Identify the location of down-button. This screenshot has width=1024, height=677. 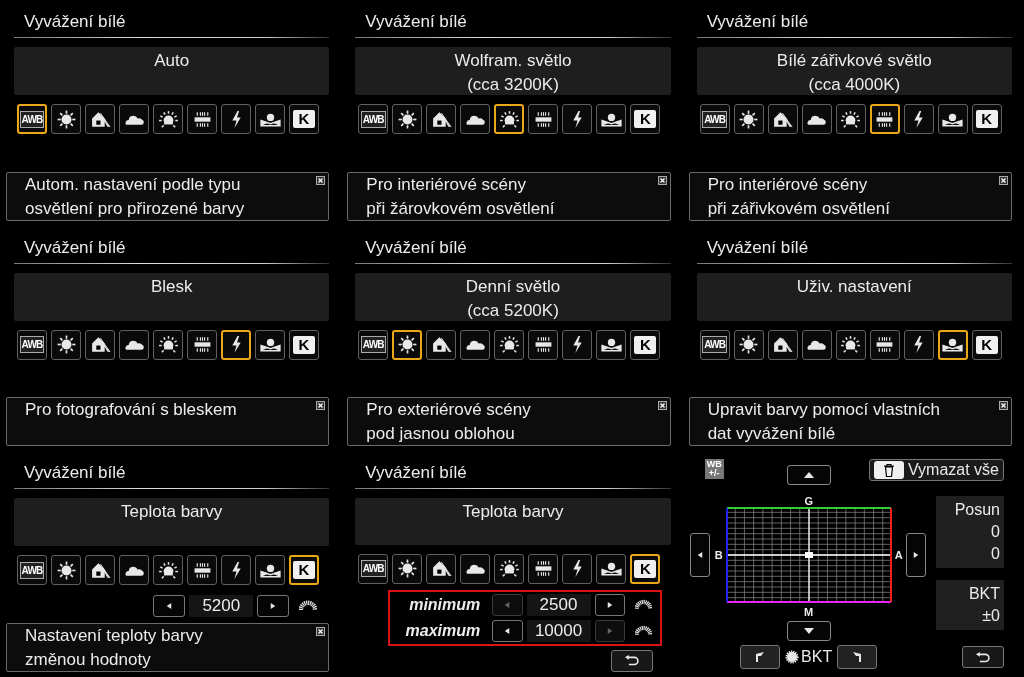
(808, 631).